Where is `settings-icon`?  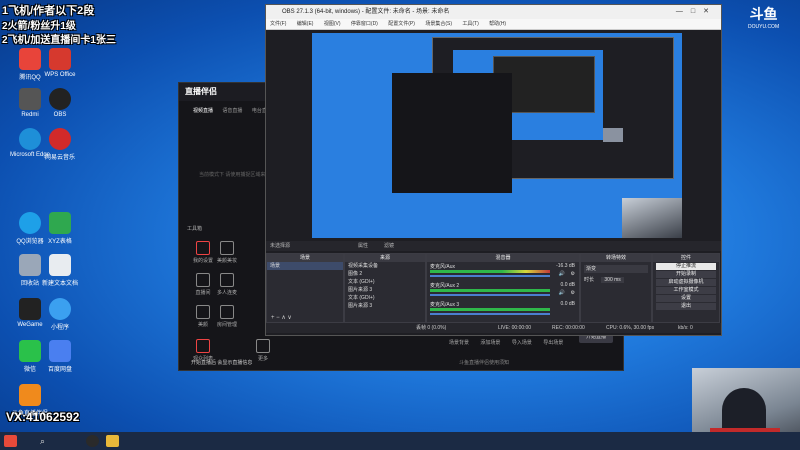 settings-icon is located at coordinates (203, 248).